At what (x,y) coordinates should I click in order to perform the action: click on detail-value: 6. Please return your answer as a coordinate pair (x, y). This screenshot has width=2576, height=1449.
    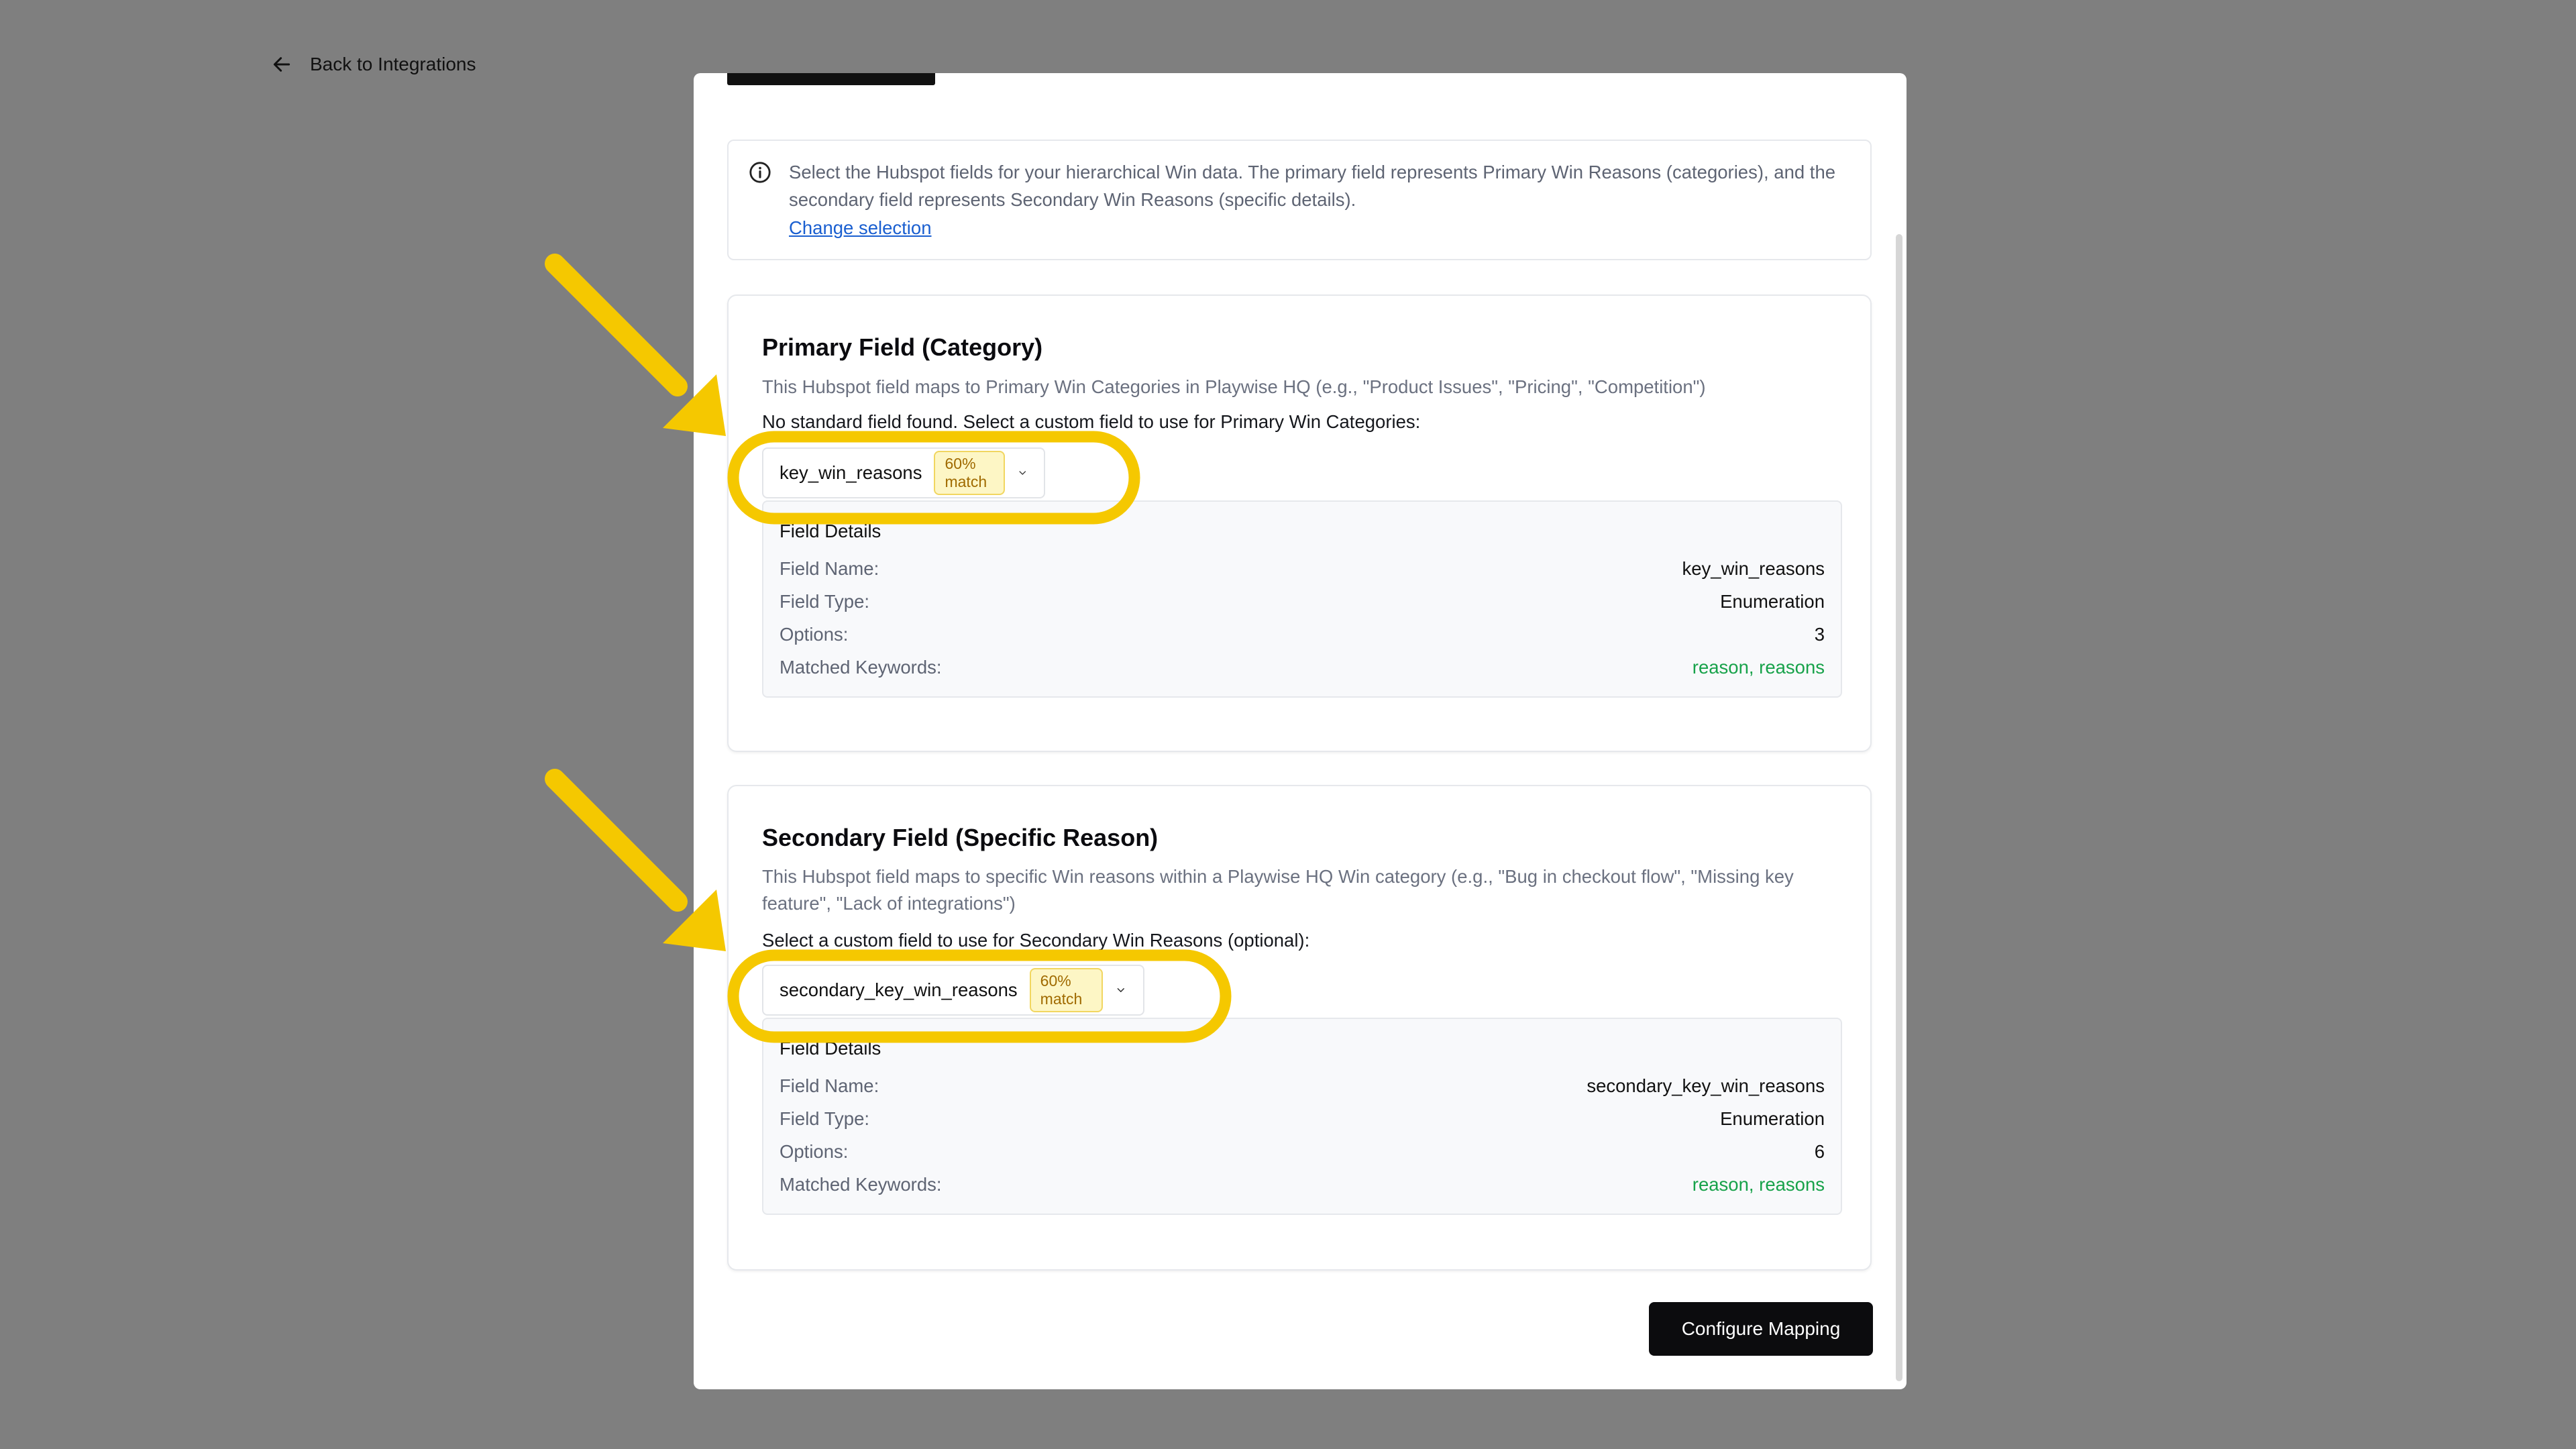
    Looking at the image, I should click on (1819, 1151).